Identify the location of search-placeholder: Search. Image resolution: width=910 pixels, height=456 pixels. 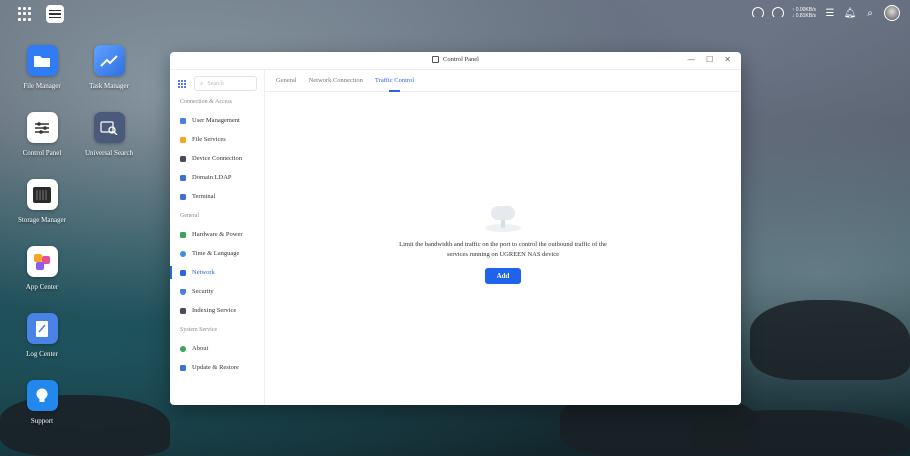
(215, 83).